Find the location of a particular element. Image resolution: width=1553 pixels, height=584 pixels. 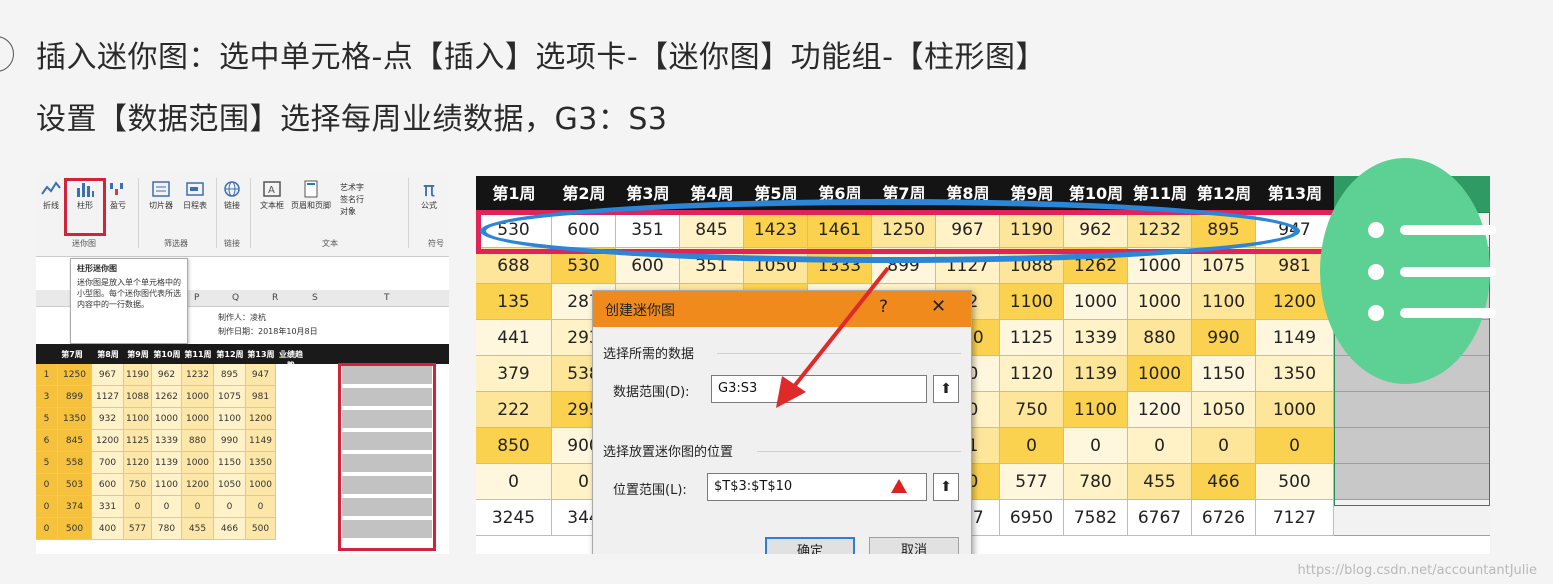

object-button: 对象 is located at coordinates (352, 212).